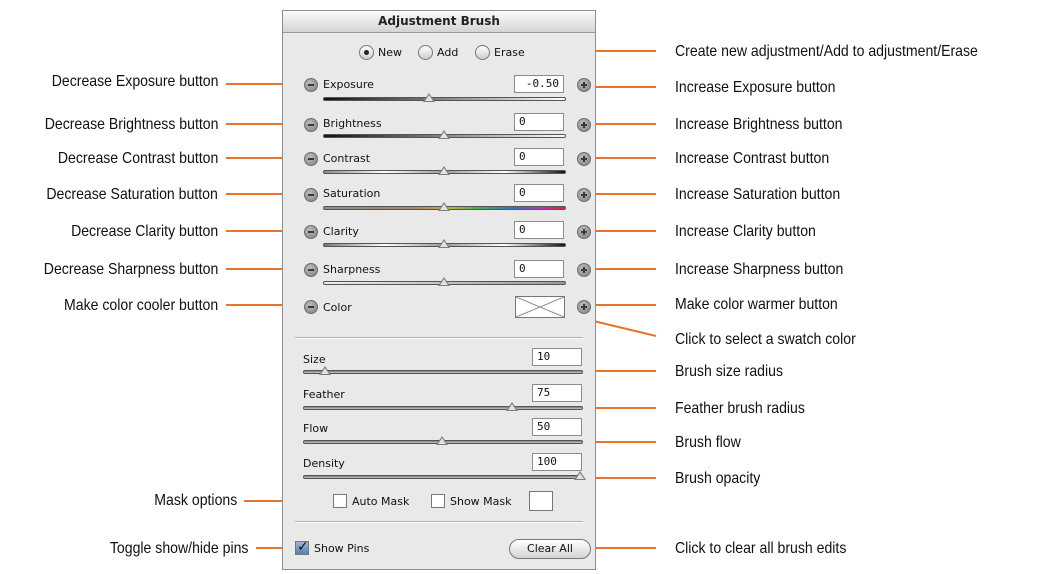 The height and width of the screenshot is (574, 1040). I want to click on auto-mask-label: Auto Mask, so click(381, 501).